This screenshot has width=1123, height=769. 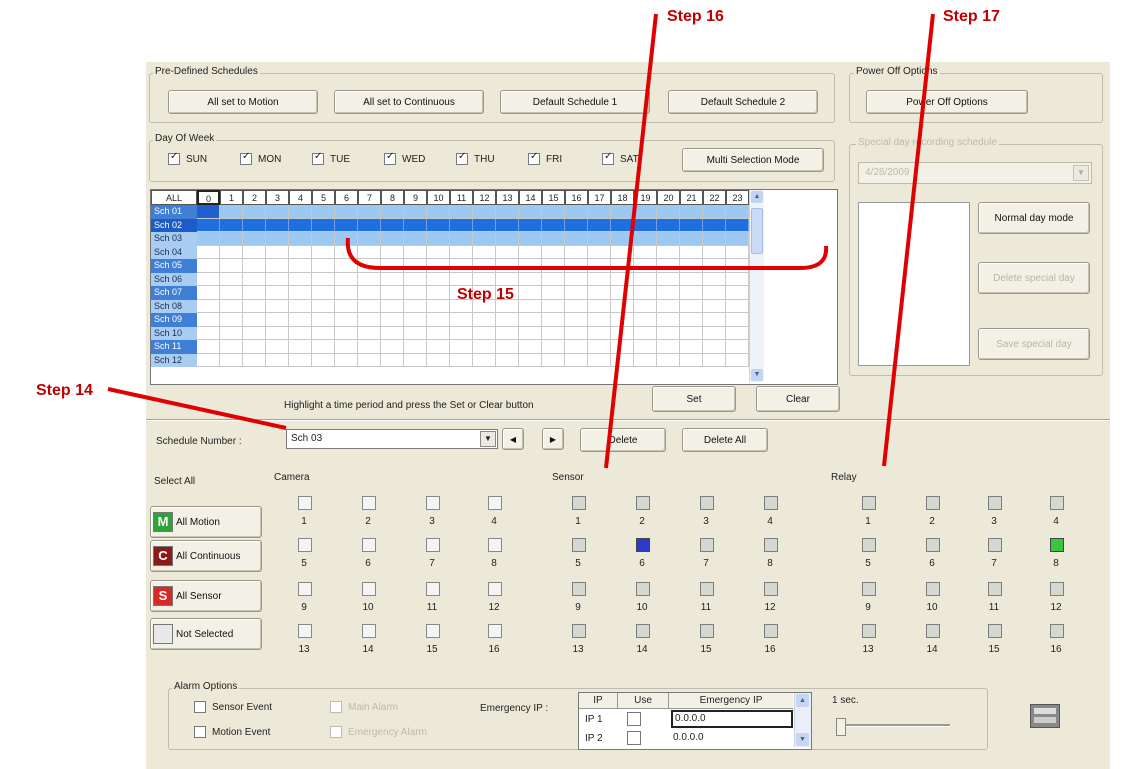 What do you see at coordinates (908, 240) in the screenshot?
I see `step17-line` at bounding box center [908, 240].